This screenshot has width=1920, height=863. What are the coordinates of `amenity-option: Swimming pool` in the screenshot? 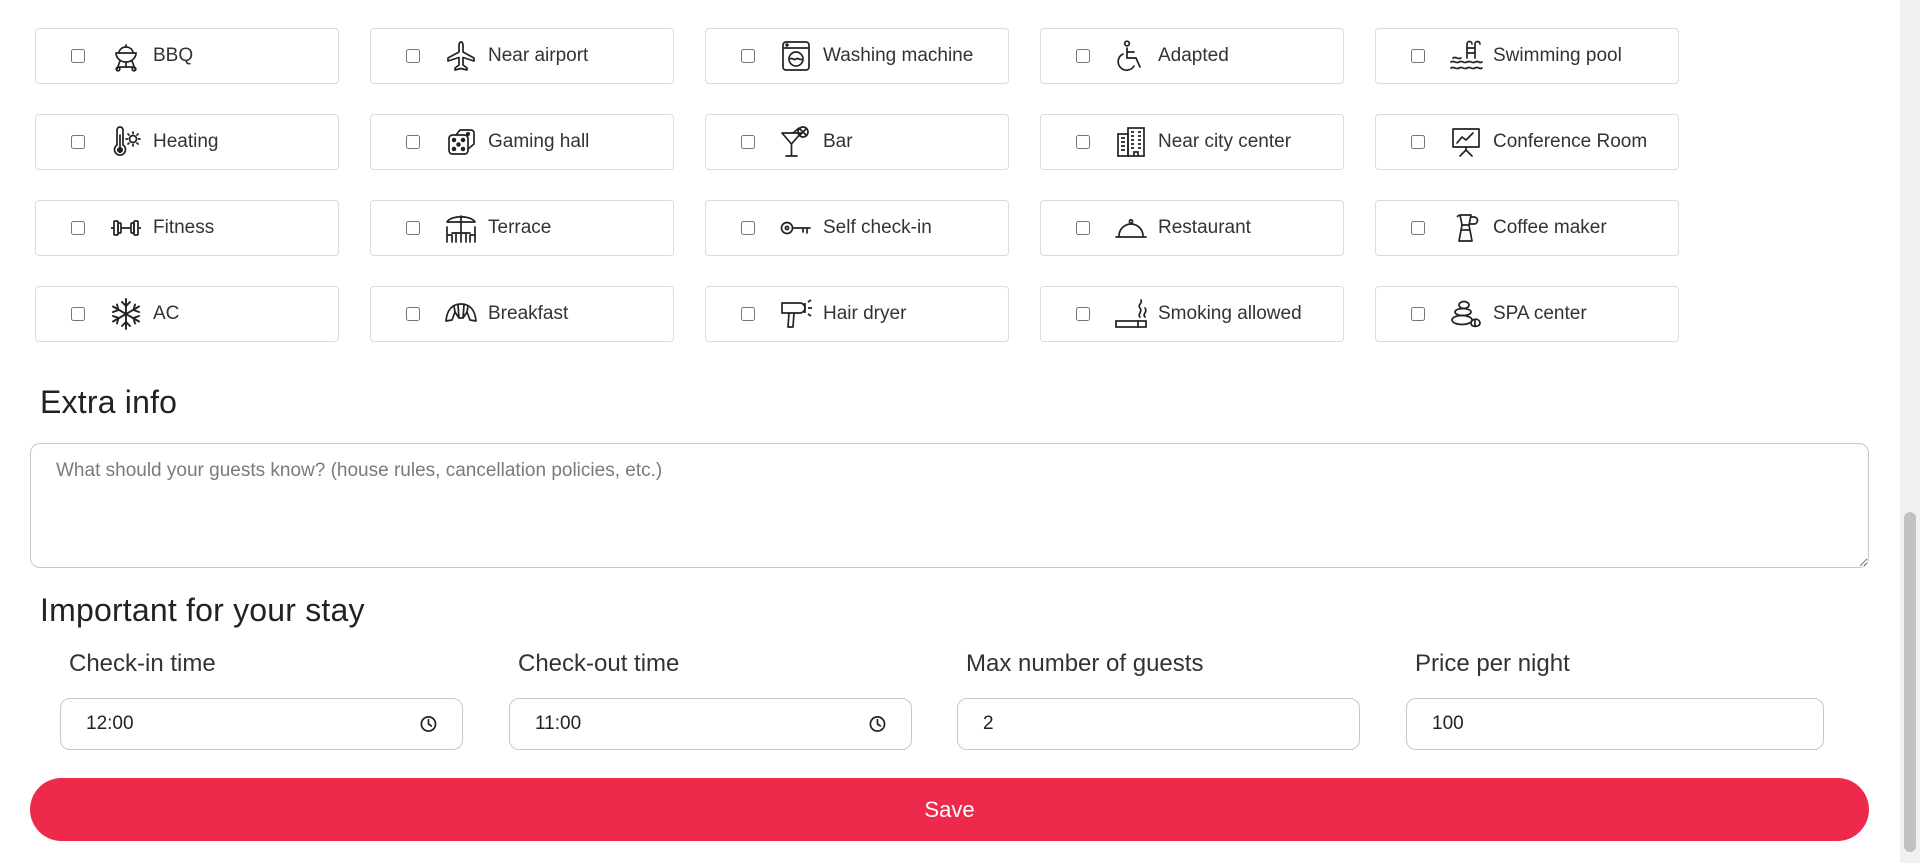 It's located at (1527, 56).